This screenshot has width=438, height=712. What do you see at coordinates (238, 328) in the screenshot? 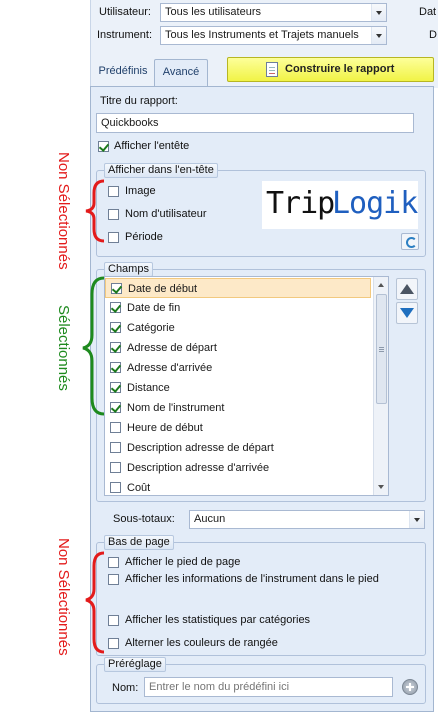
I see `list-item: Catégorie` at bounding box center [238, 328].